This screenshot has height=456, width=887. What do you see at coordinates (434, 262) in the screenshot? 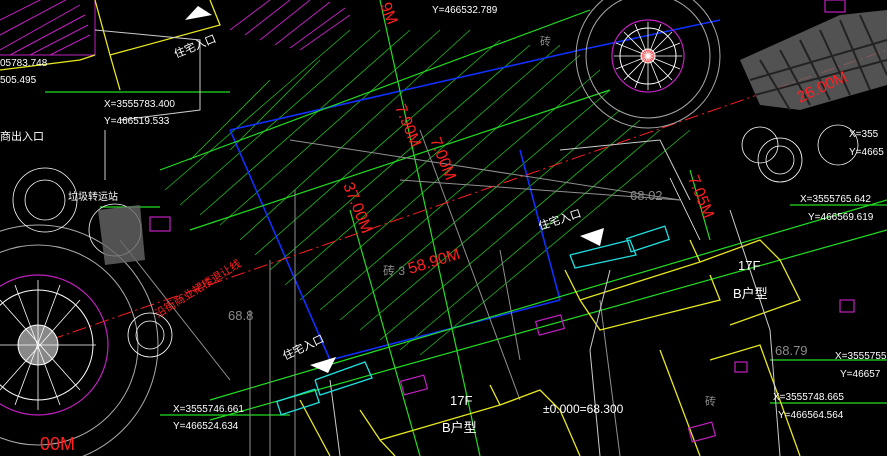
I see `dim-5890: 58.90M` at bounding box center [434, 262].